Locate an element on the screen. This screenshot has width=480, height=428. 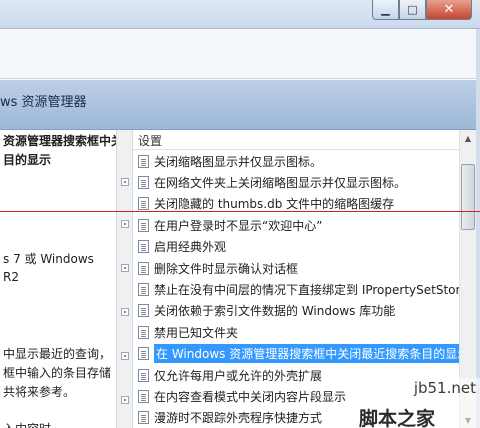
window-border is located at coordinates (478, 228).